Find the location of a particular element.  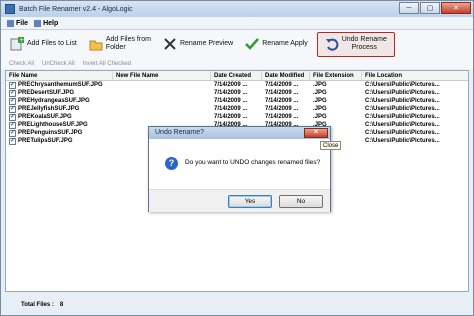

dialog-footer: Yes No is located at coordinates (239, 200).